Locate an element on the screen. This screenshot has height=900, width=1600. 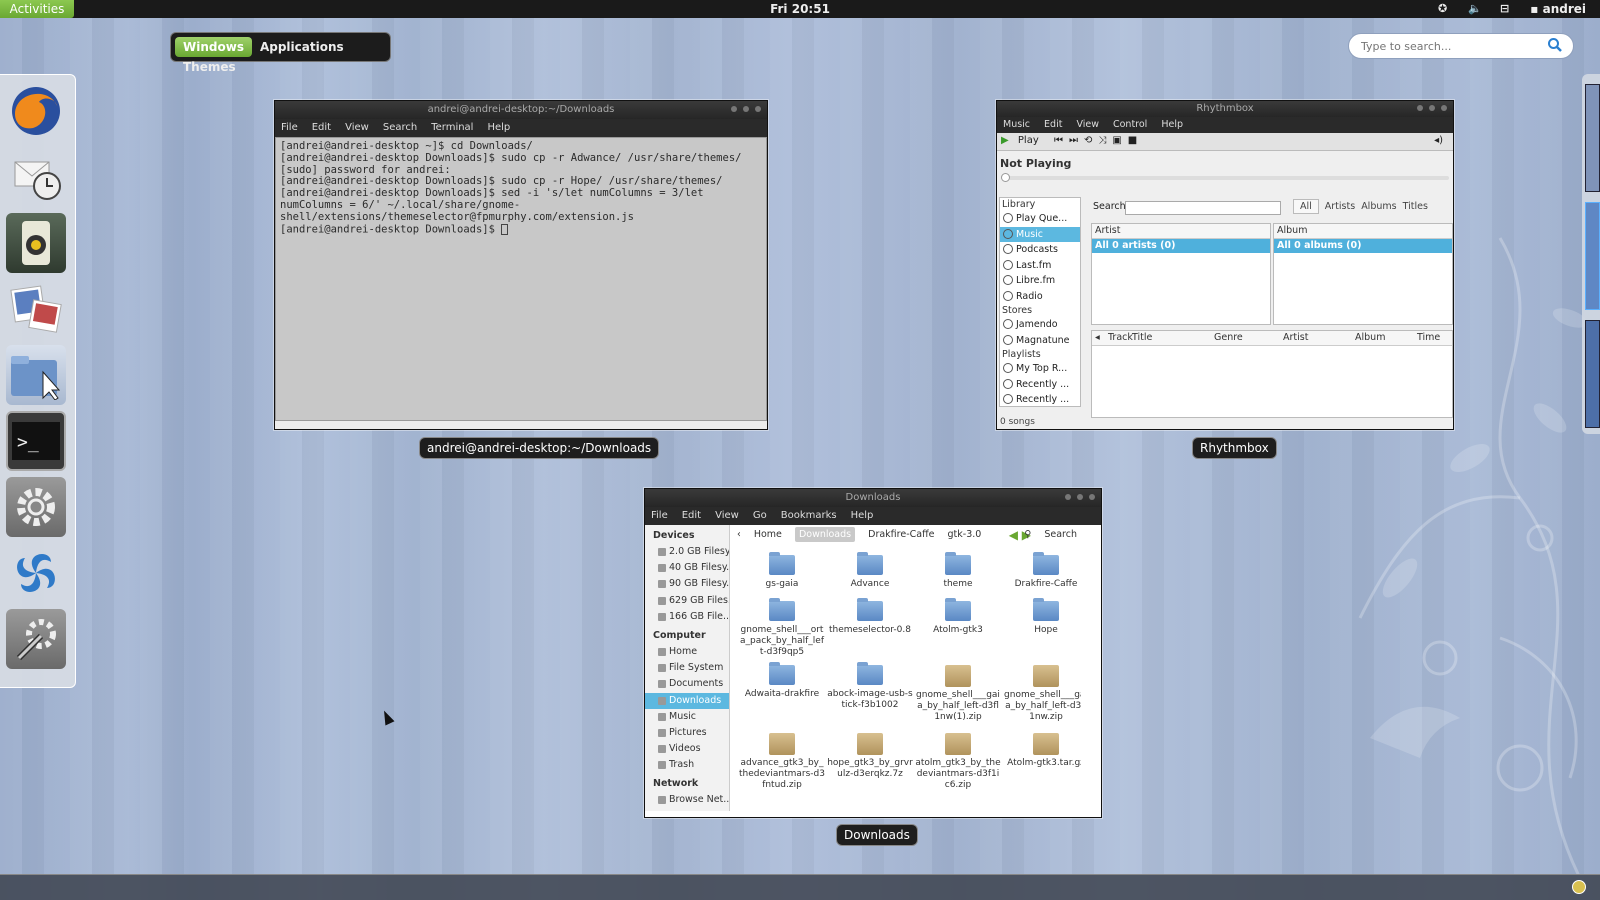
volume-icon: 🔈 is located at coordinates (1475, 8).